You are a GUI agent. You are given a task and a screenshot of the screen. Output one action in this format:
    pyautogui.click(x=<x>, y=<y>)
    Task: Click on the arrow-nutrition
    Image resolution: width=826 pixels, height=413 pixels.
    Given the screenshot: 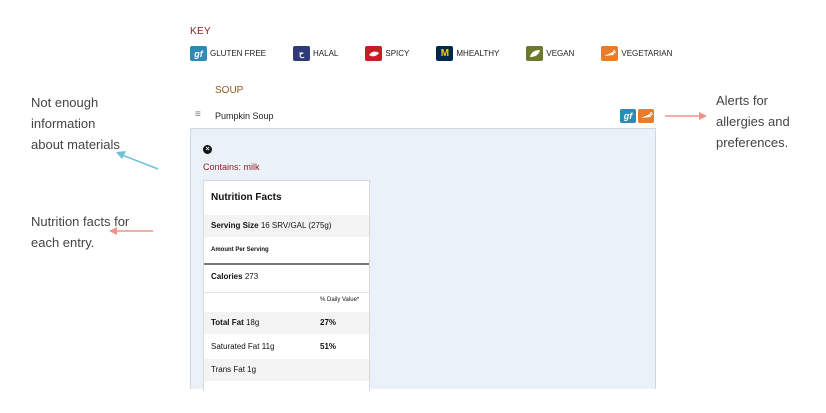 What is the action you would take?
    pyautogui.click(x=131, y=231)
    